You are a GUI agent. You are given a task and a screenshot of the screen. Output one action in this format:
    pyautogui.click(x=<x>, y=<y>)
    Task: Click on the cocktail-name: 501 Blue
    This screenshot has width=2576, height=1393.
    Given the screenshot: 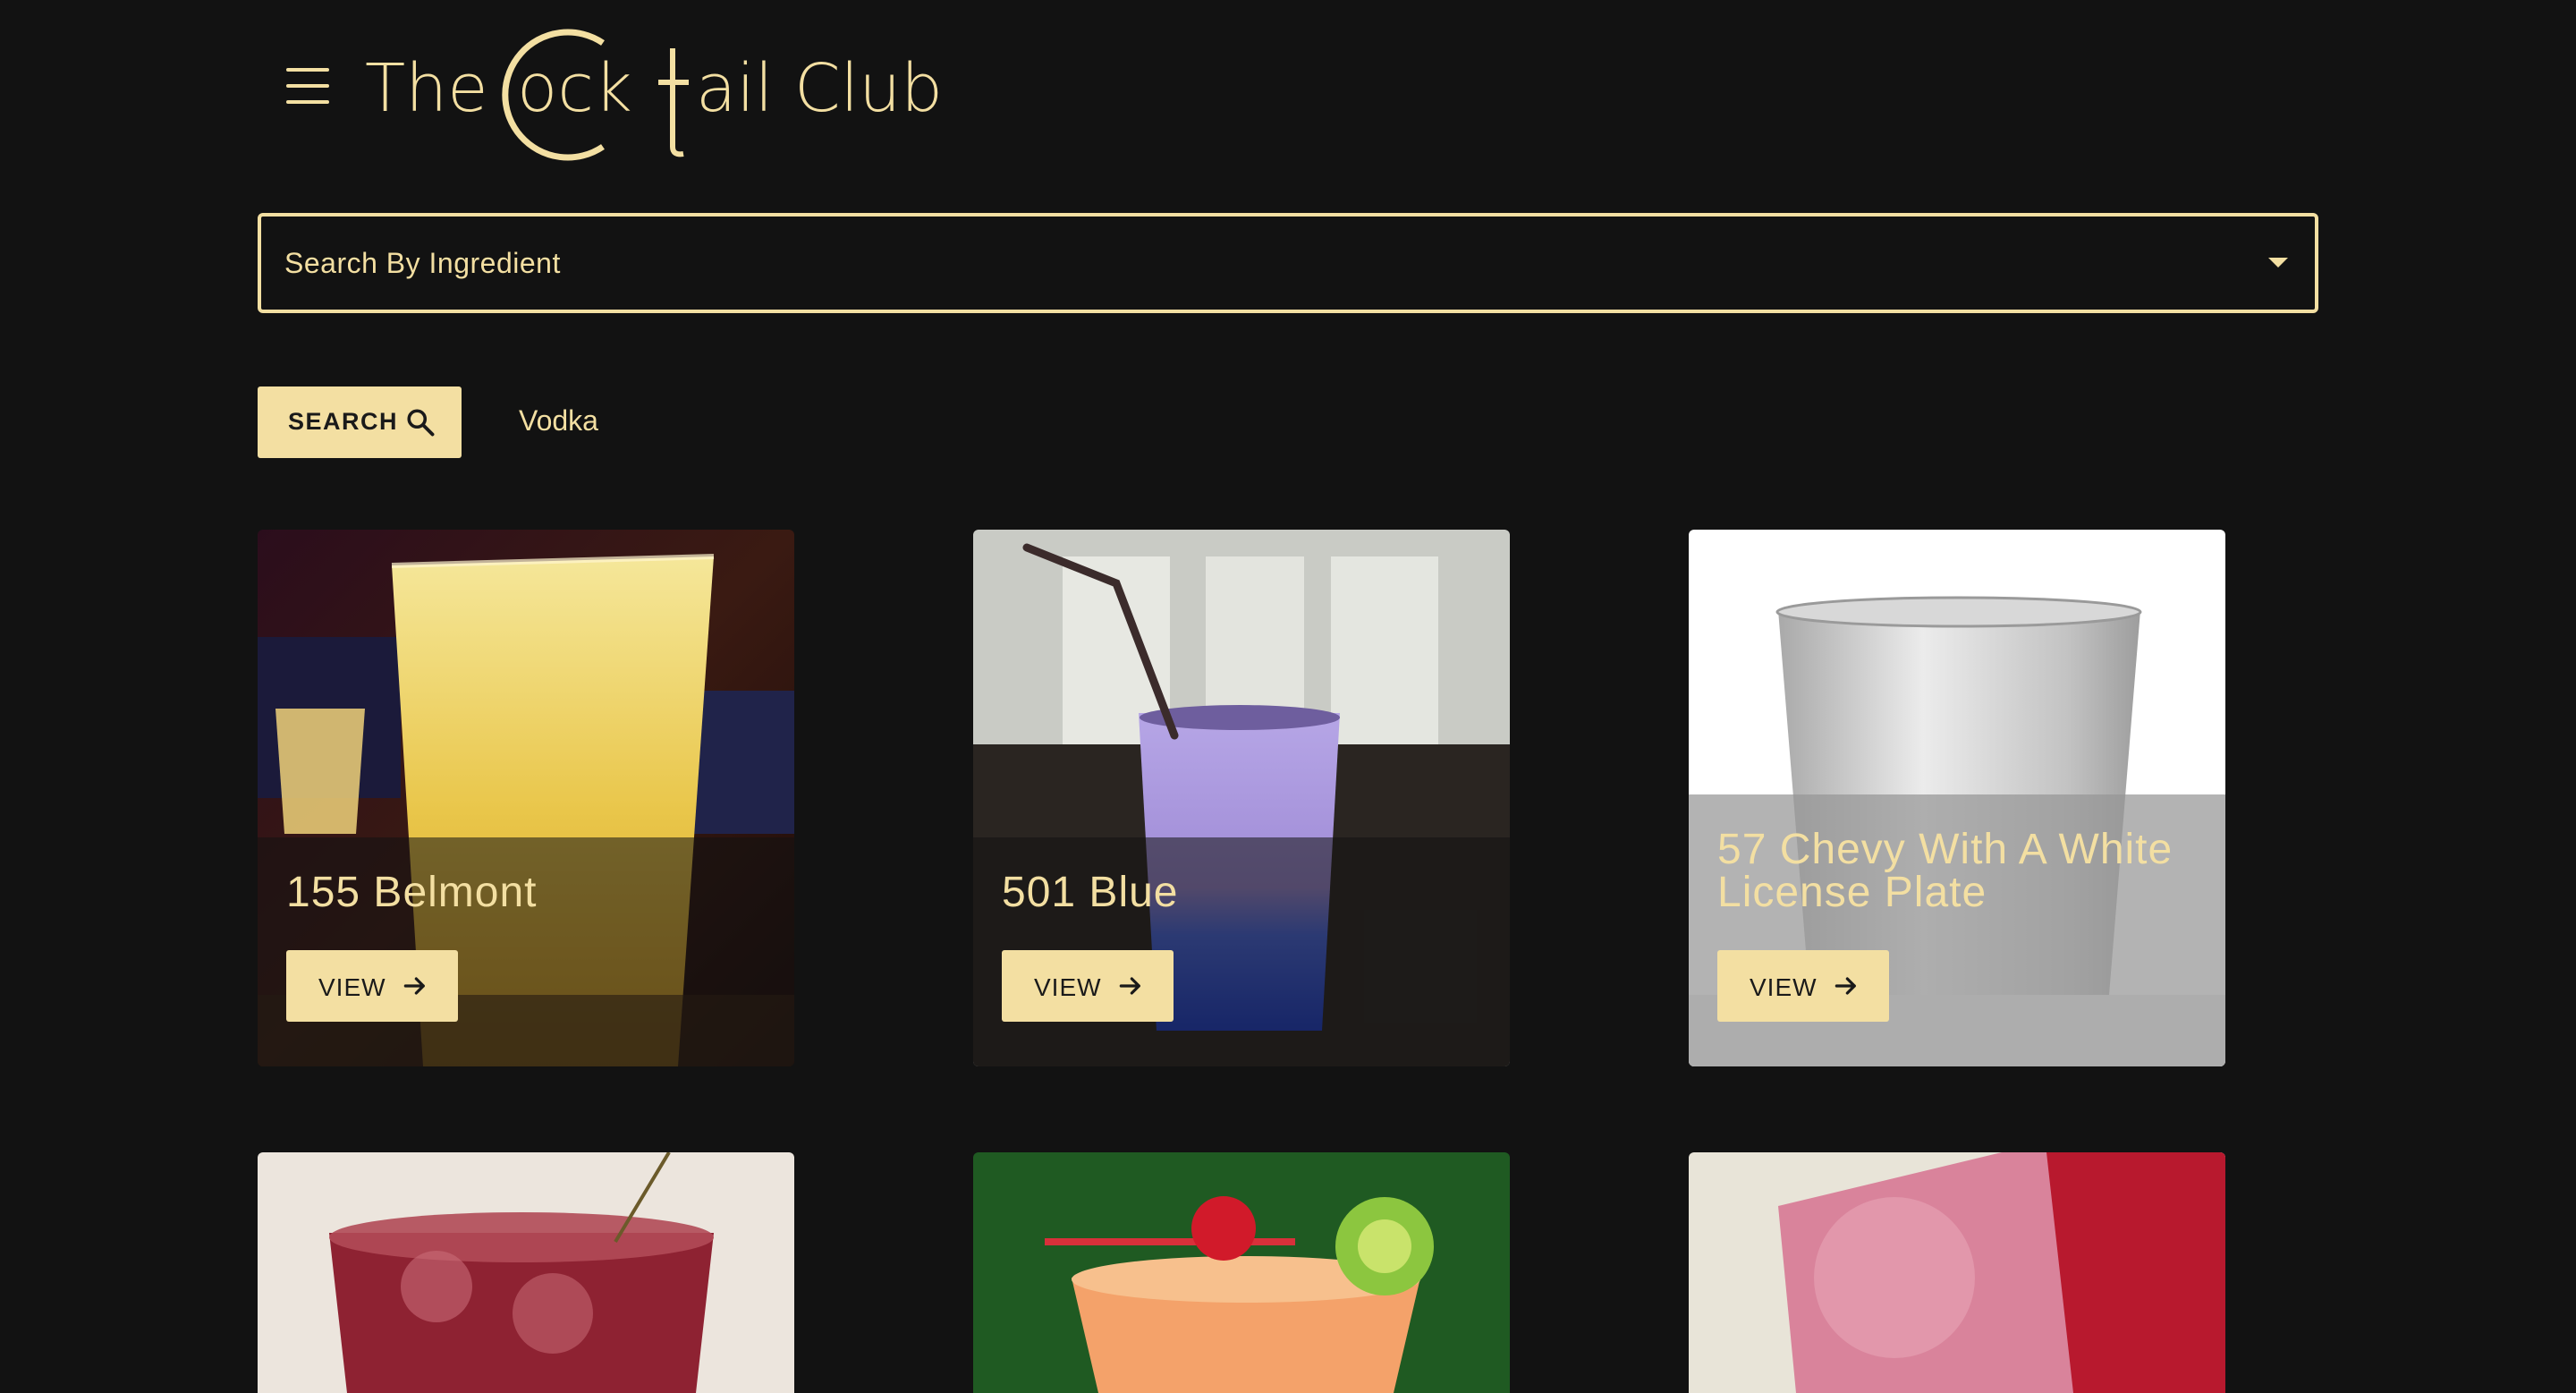 What is the action you would take?
    pyautogui.click(x=1090, y=892)
    